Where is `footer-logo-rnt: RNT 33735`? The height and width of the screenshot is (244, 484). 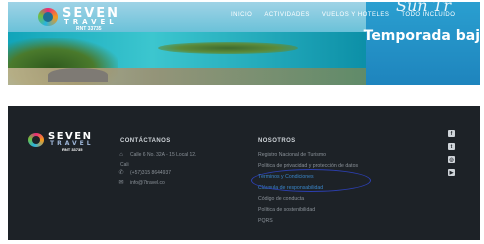 footer-logo-rnt: RNT 33735 is located at coordinates (72, 149).